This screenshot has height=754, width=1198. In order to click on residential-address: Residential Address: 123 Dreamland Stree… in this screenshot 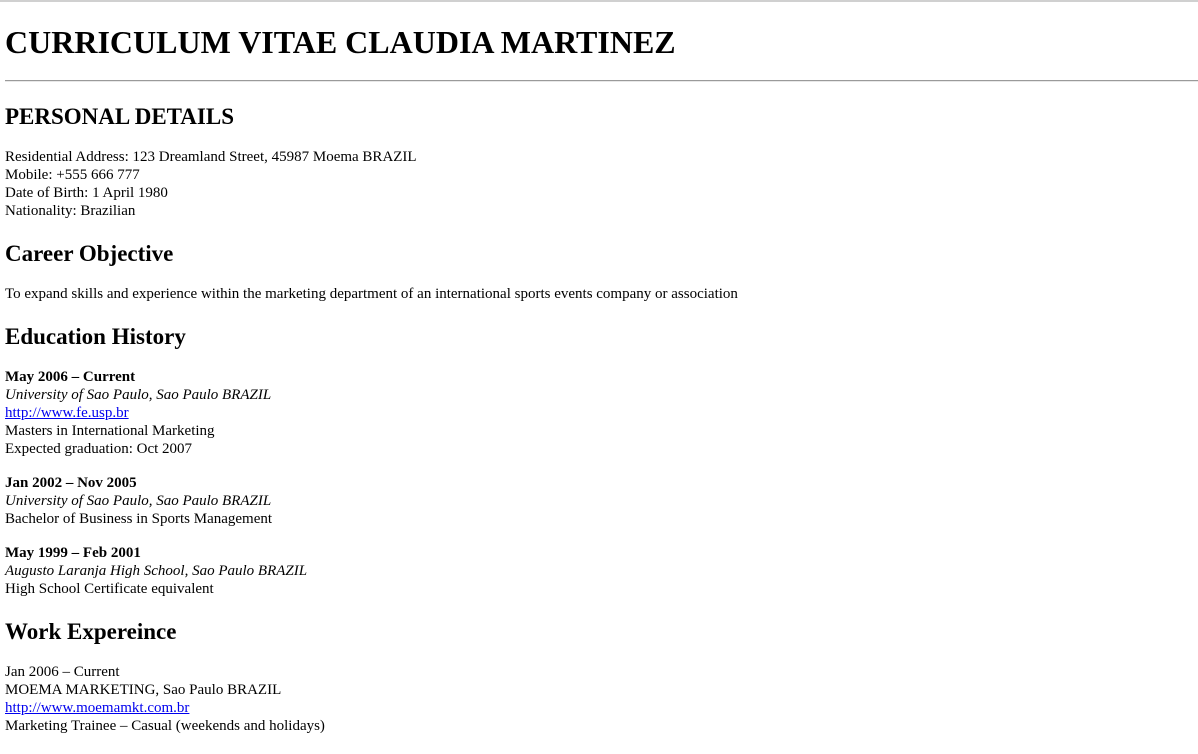, I will do `click(211, 157)`.